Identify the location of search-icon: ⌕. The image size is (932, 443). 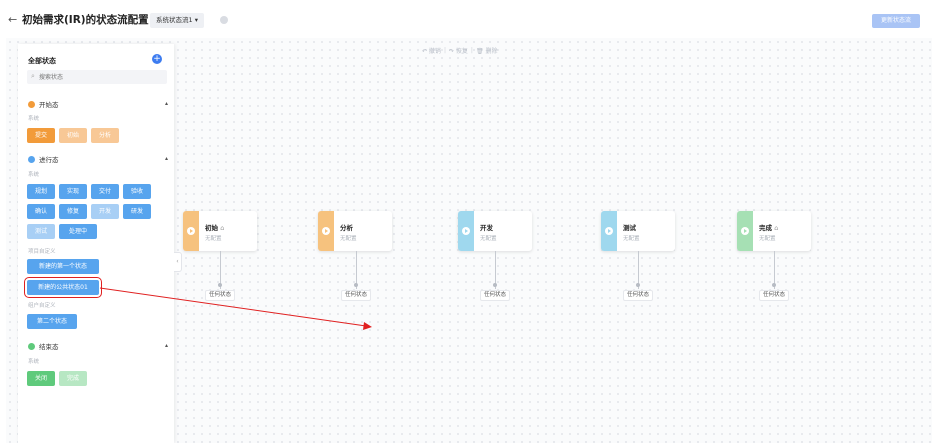
(33, 76).